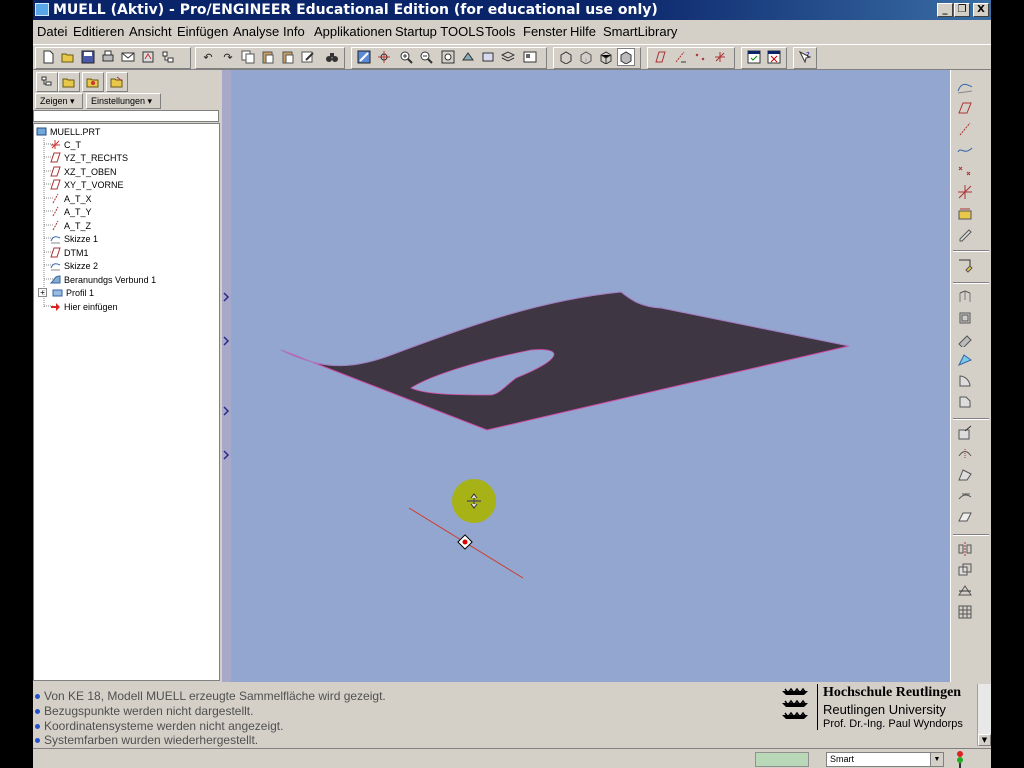 The height and width of the screenshot is (768, 1024). What do you see at coordinates (586, 57) in the screenshot?
I see `hidden-line-icon` at bounding box center [586, 57].